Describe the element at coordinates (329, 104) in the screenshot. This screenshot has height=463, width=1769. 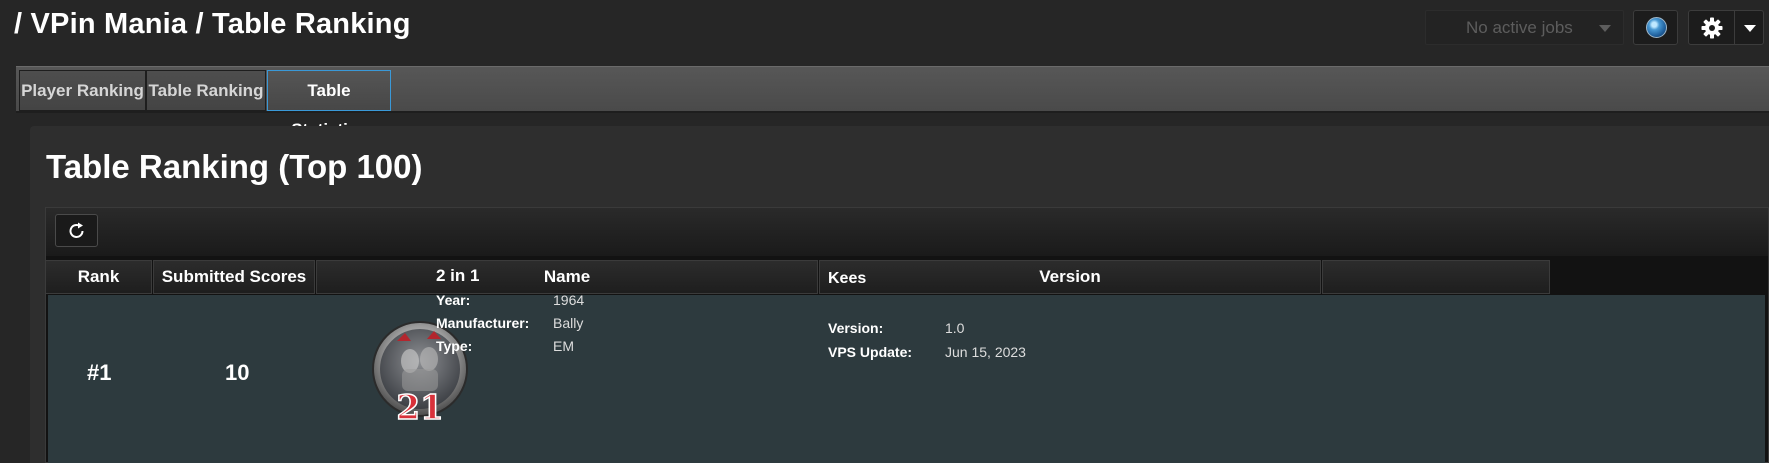
I see `tab-table-statistics: Table Statistics` at that location.